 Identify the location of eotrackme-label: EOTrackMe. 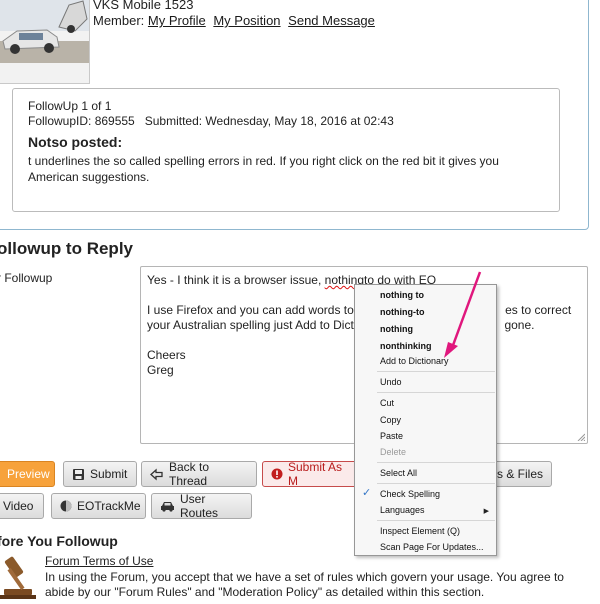
(109, 506).